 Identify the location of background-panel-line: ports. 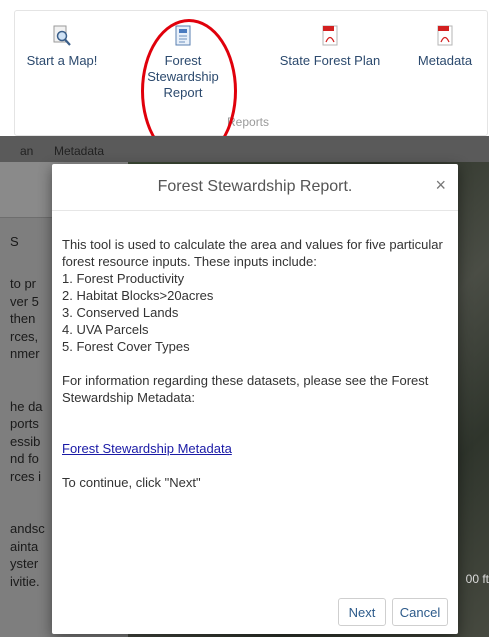
(24, 423).